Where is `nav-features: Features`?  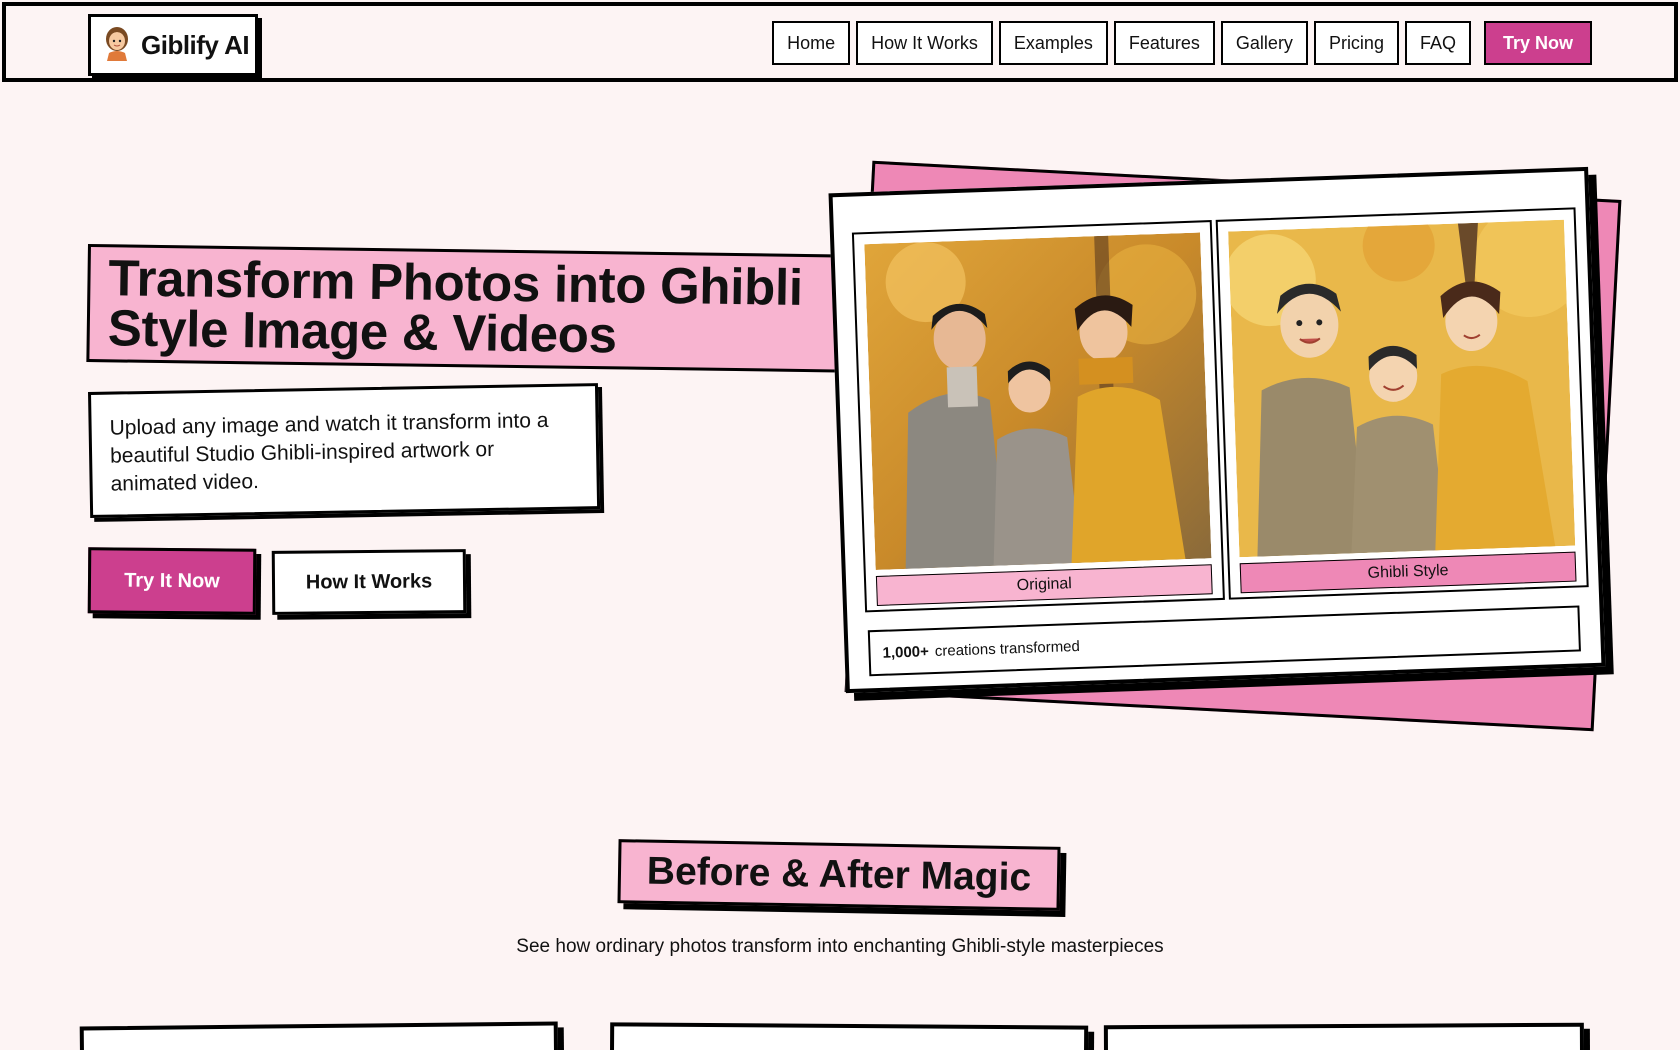
nav-features: Features is located at coordinates (1164, 43).